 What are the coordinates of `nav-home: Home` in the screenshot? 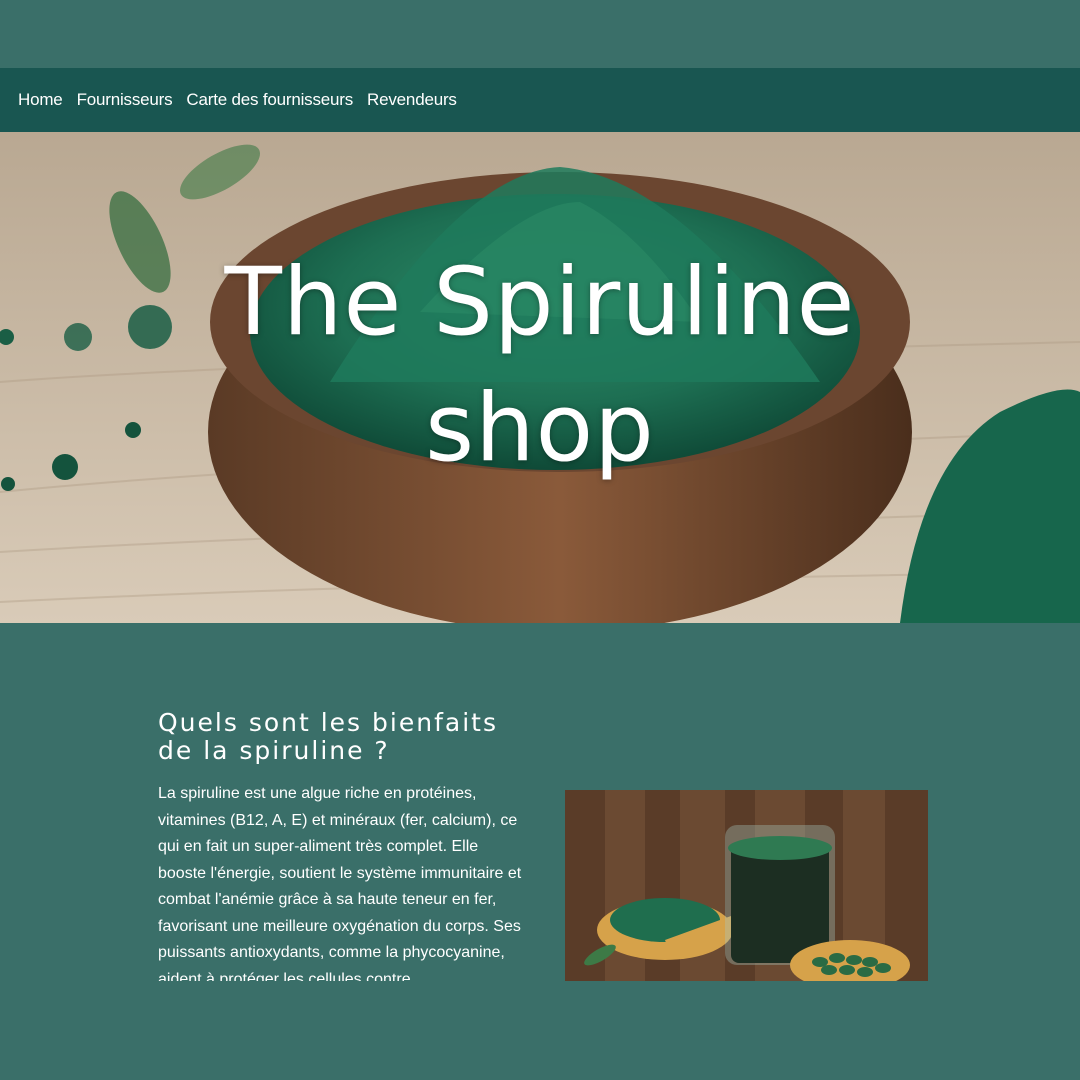 It's located at (40, 100).